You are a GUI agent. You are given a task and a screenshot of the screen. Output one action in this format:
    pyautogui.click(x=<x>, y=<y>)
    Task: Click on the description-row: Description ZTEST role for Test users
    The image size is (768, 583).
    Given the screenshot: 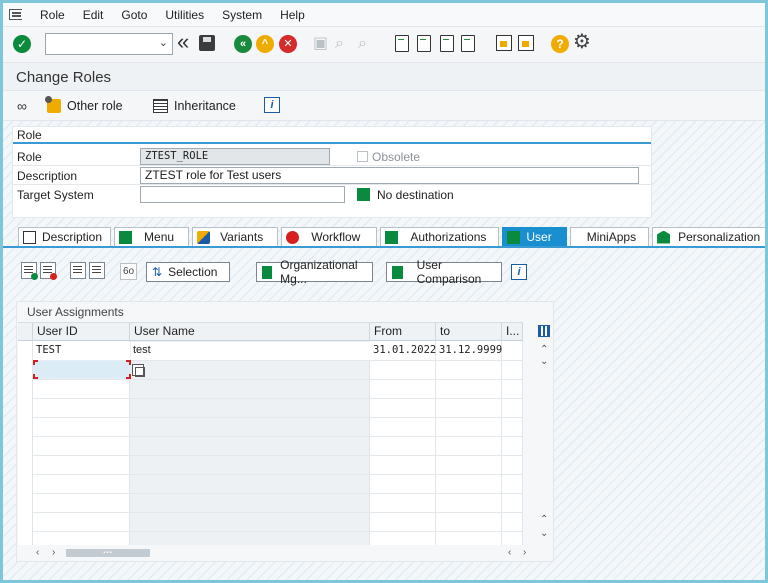 What is the action you would take?
    pyautogui.click(x=332, y=175)
    